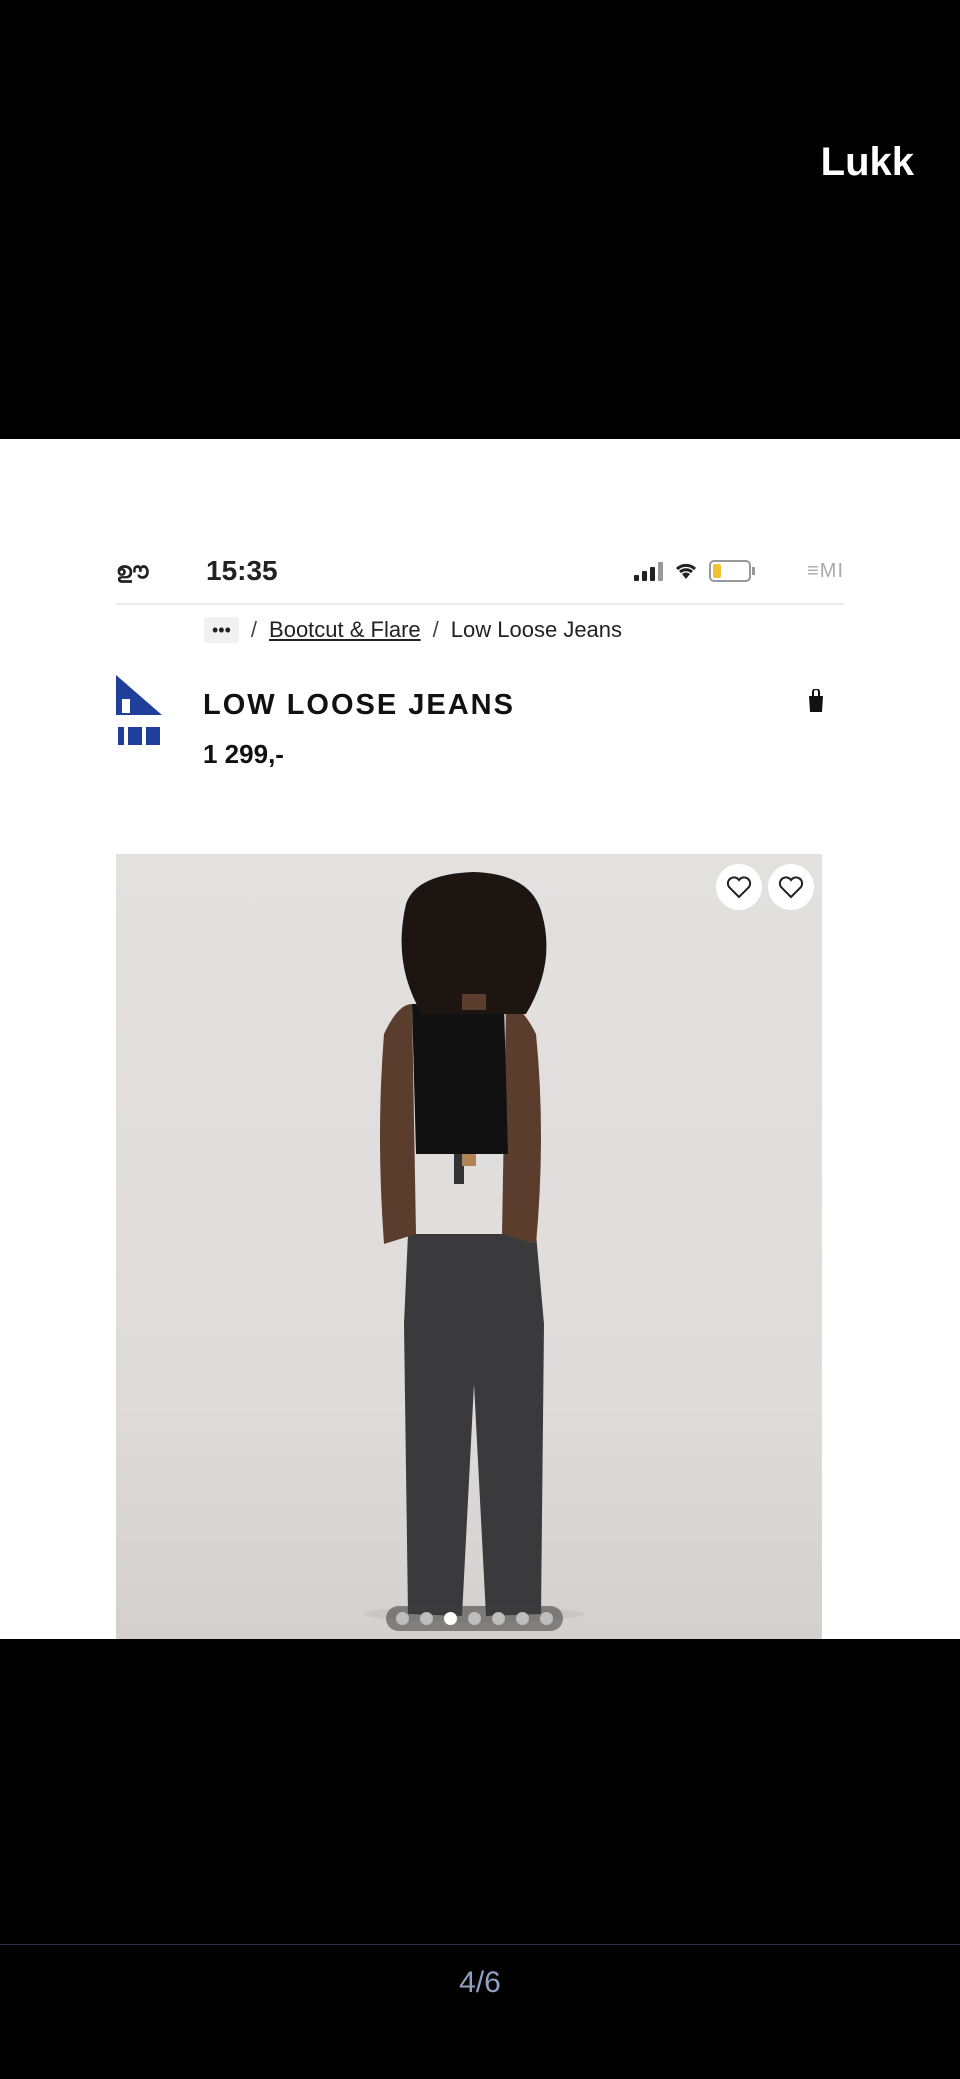 The width and height of the screenshot is (960, 2079). I want to click on breadcrumb-current: Low Loose Jeans, so click(536, 629).